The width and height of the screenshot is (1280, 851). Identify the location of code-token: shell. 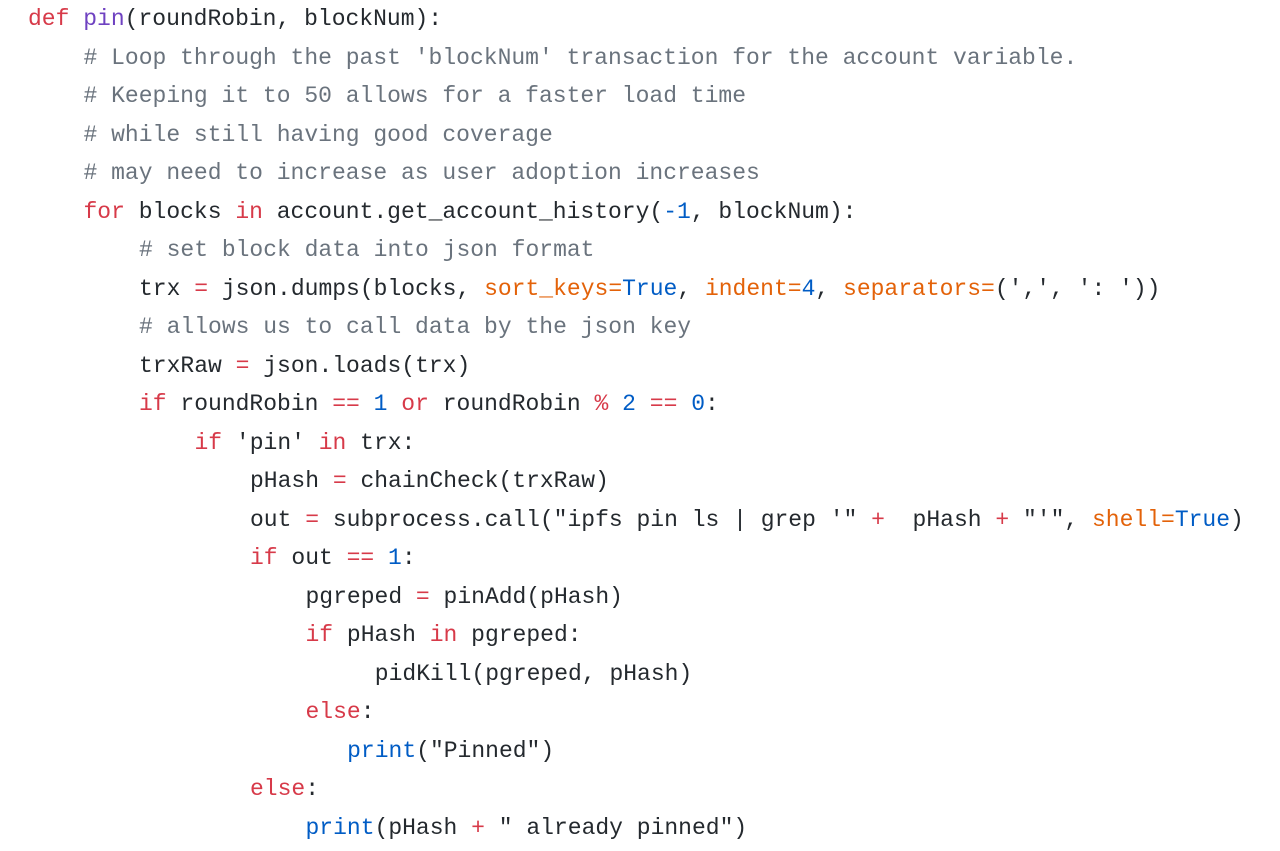
(1127, 519).